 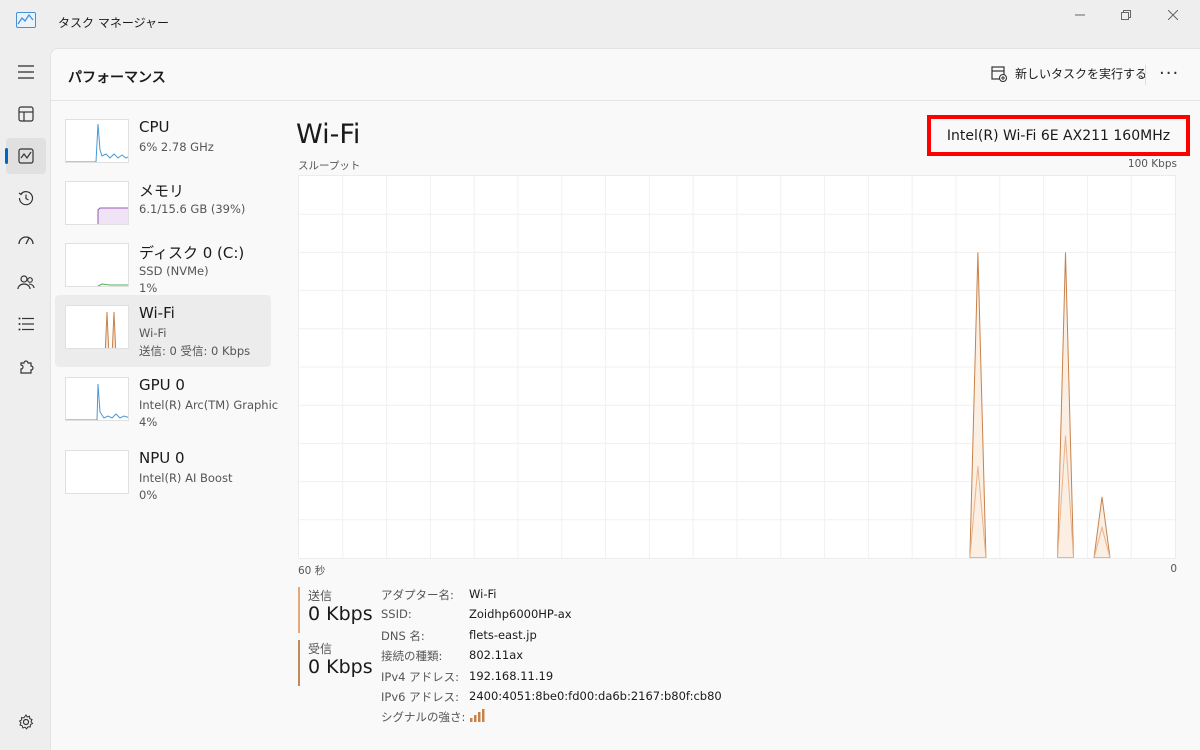 What do you see at coordinates (117, 78) in the screenshot?
I see `page-title: パフォーマンス` at bounding box center [117, 78].